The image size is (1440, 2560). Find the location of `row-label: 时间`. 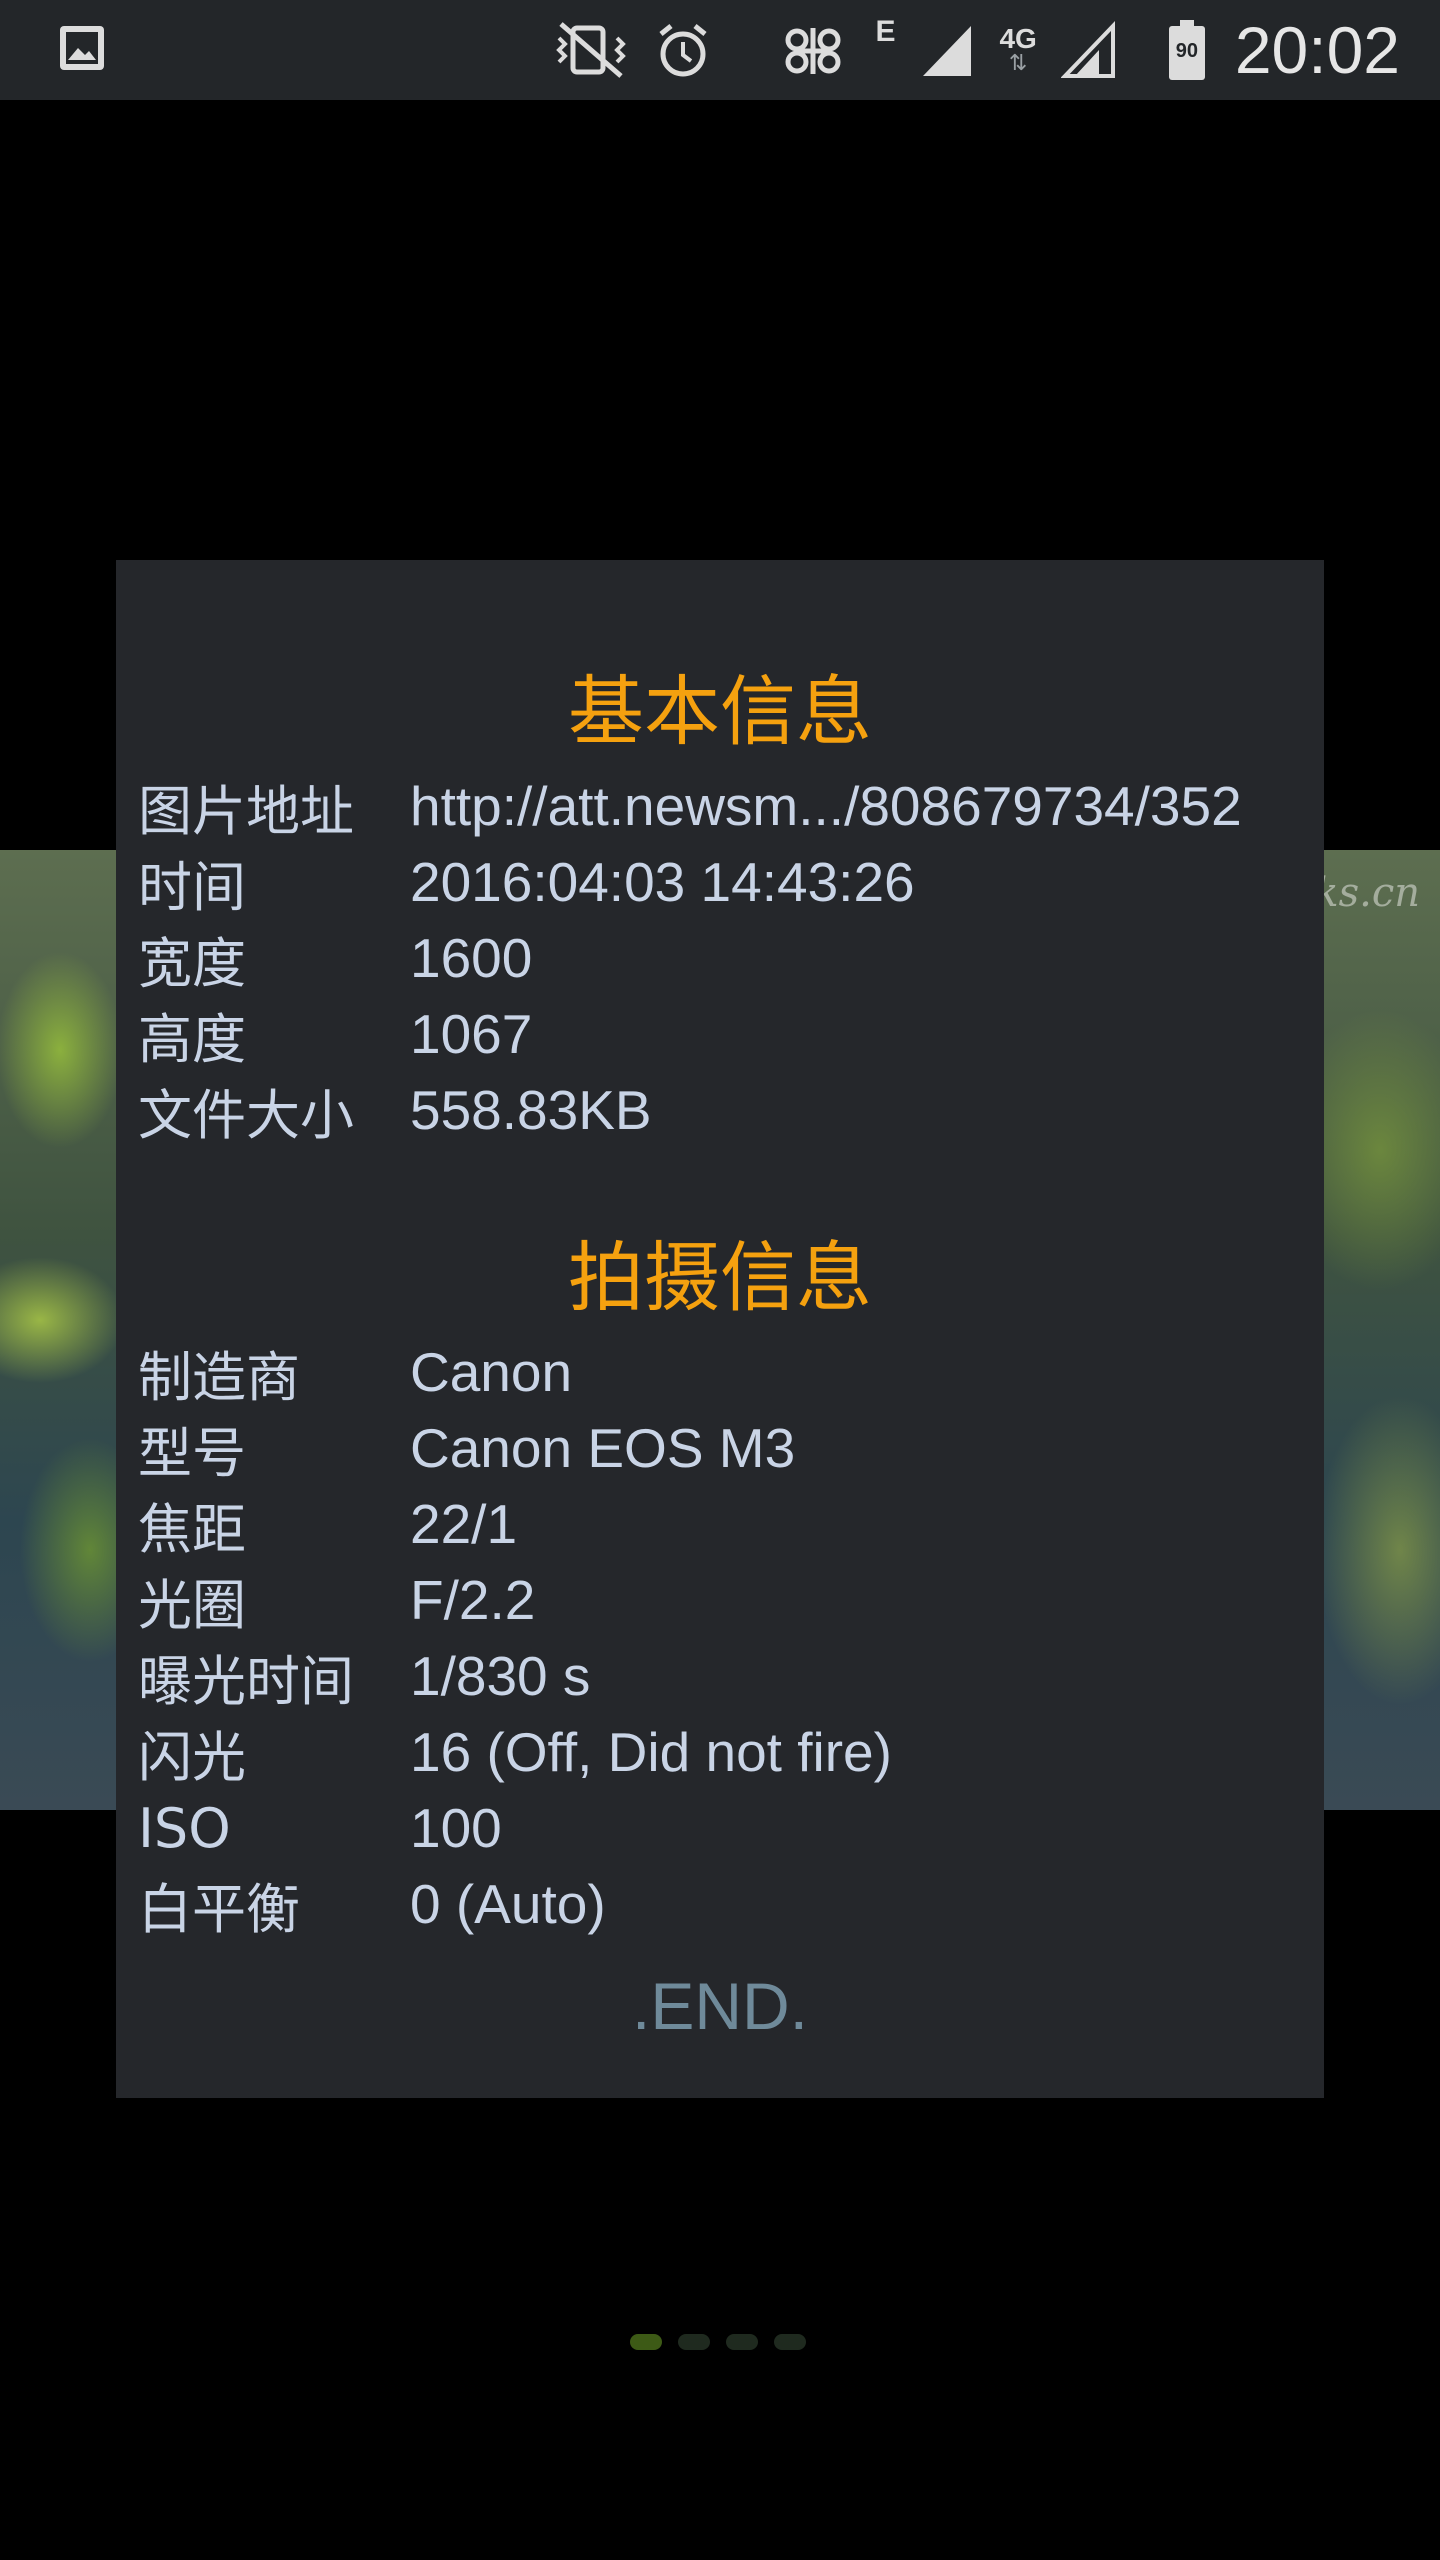

row-label: 时间 is located at coordinates (192, 887).